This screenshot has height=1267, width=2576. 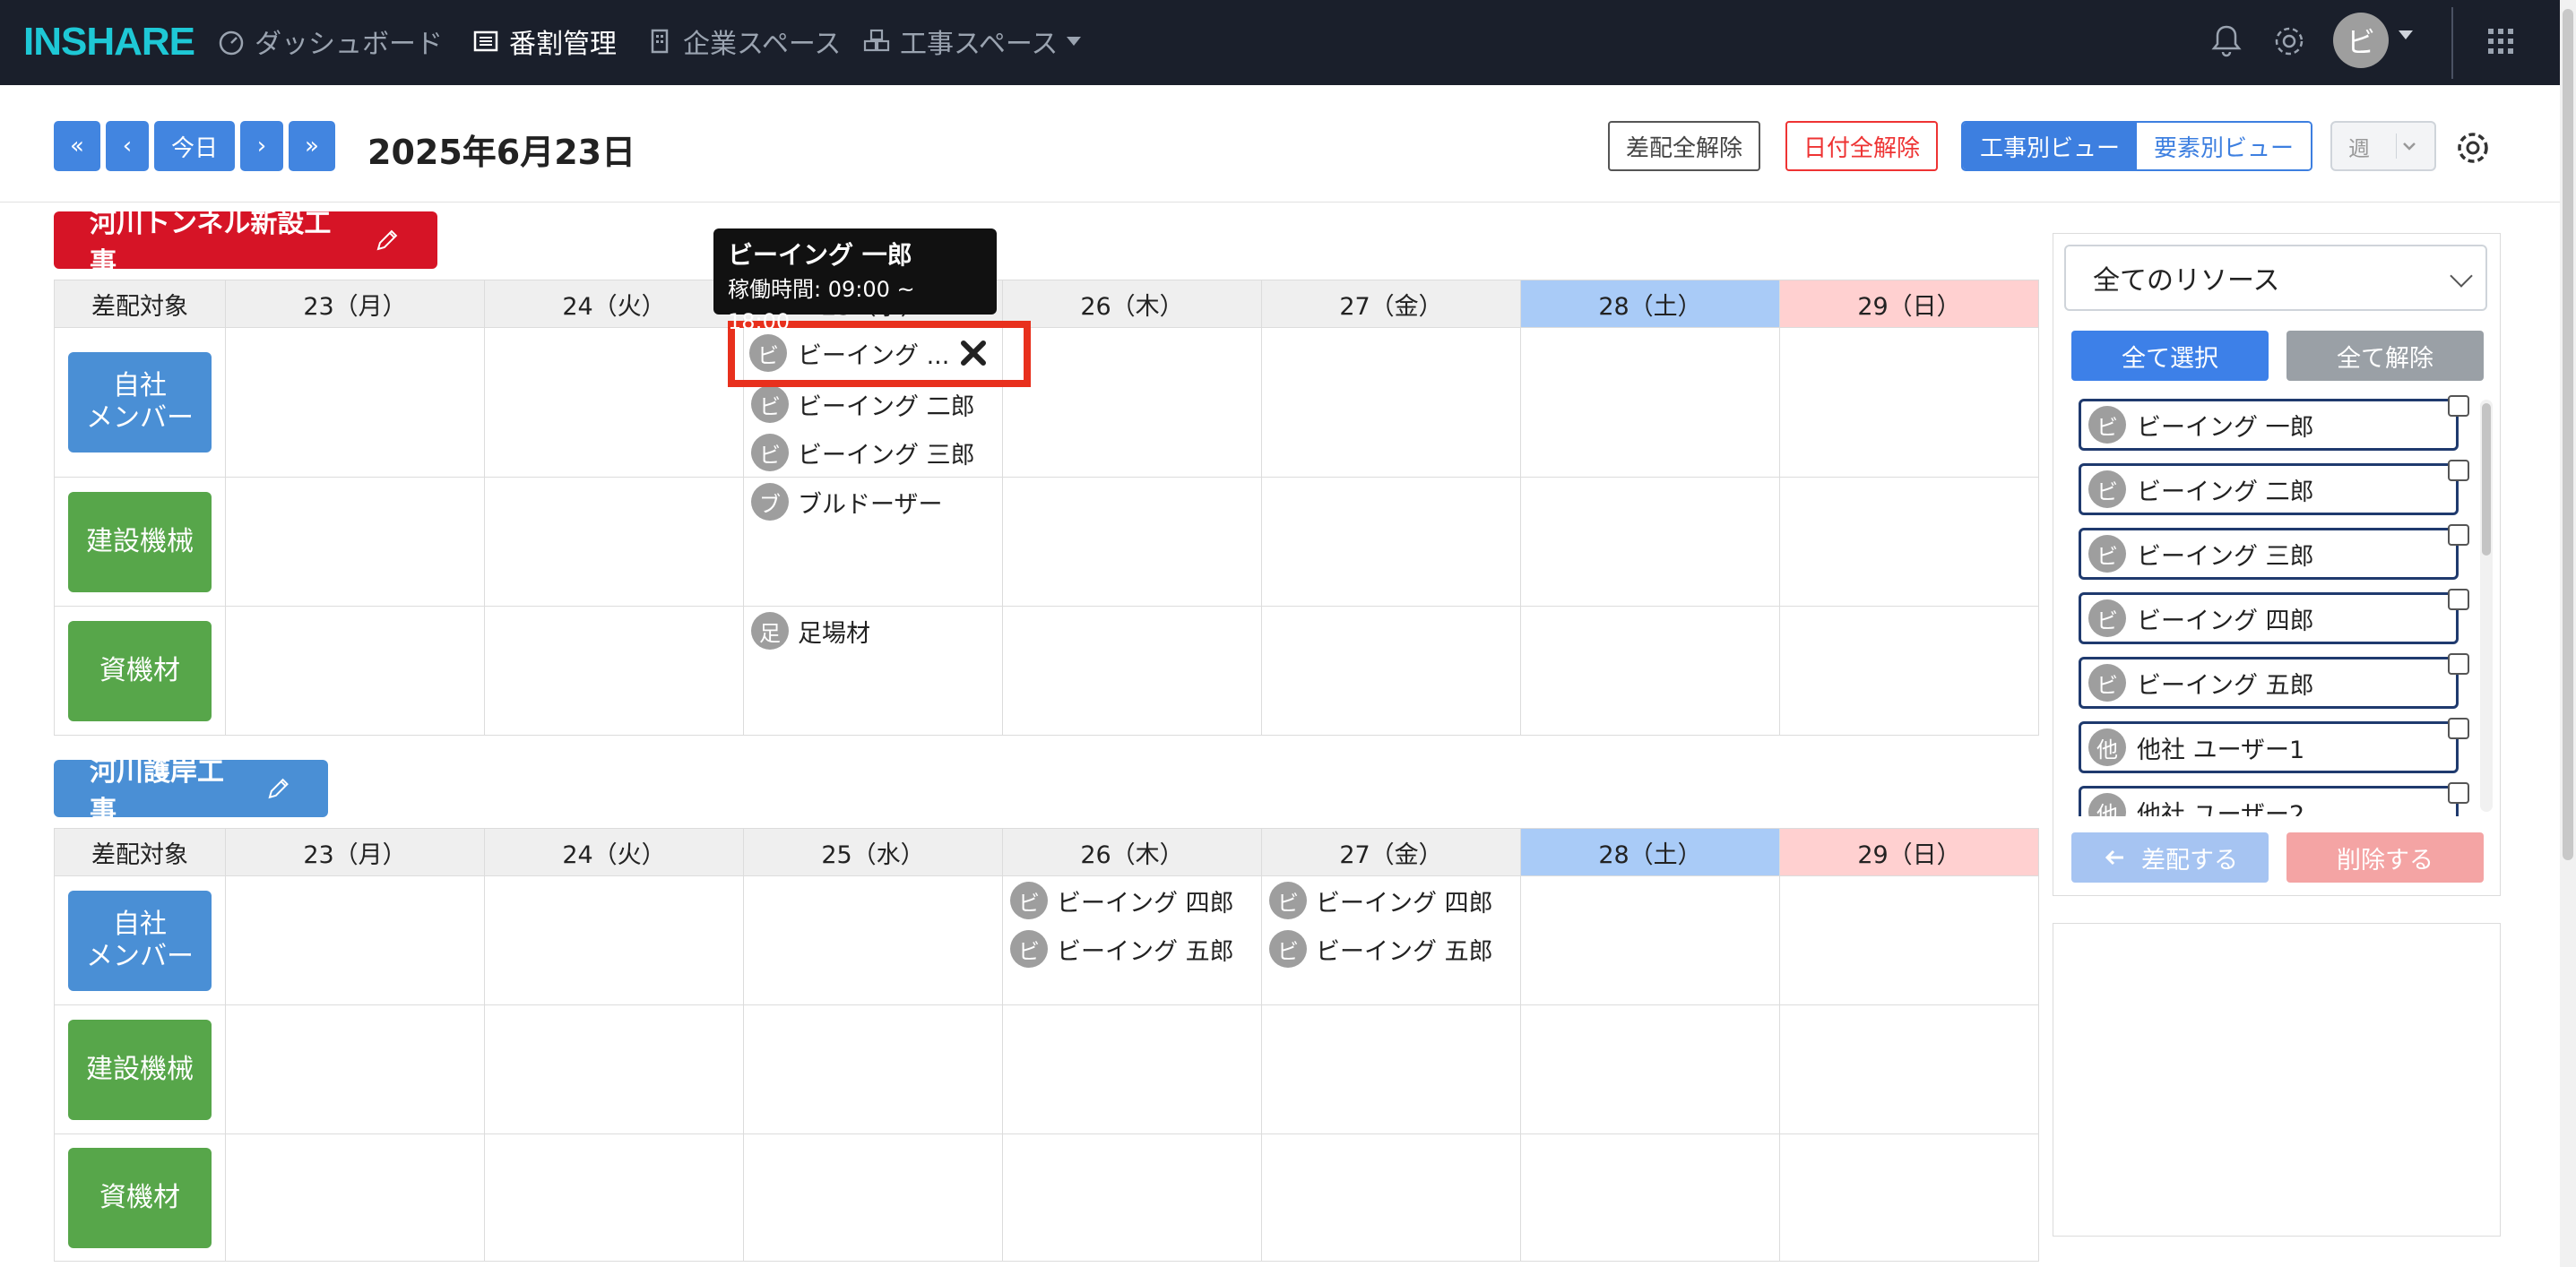 I want to click on settings-gear-icon, so click(x=2473, y=148).